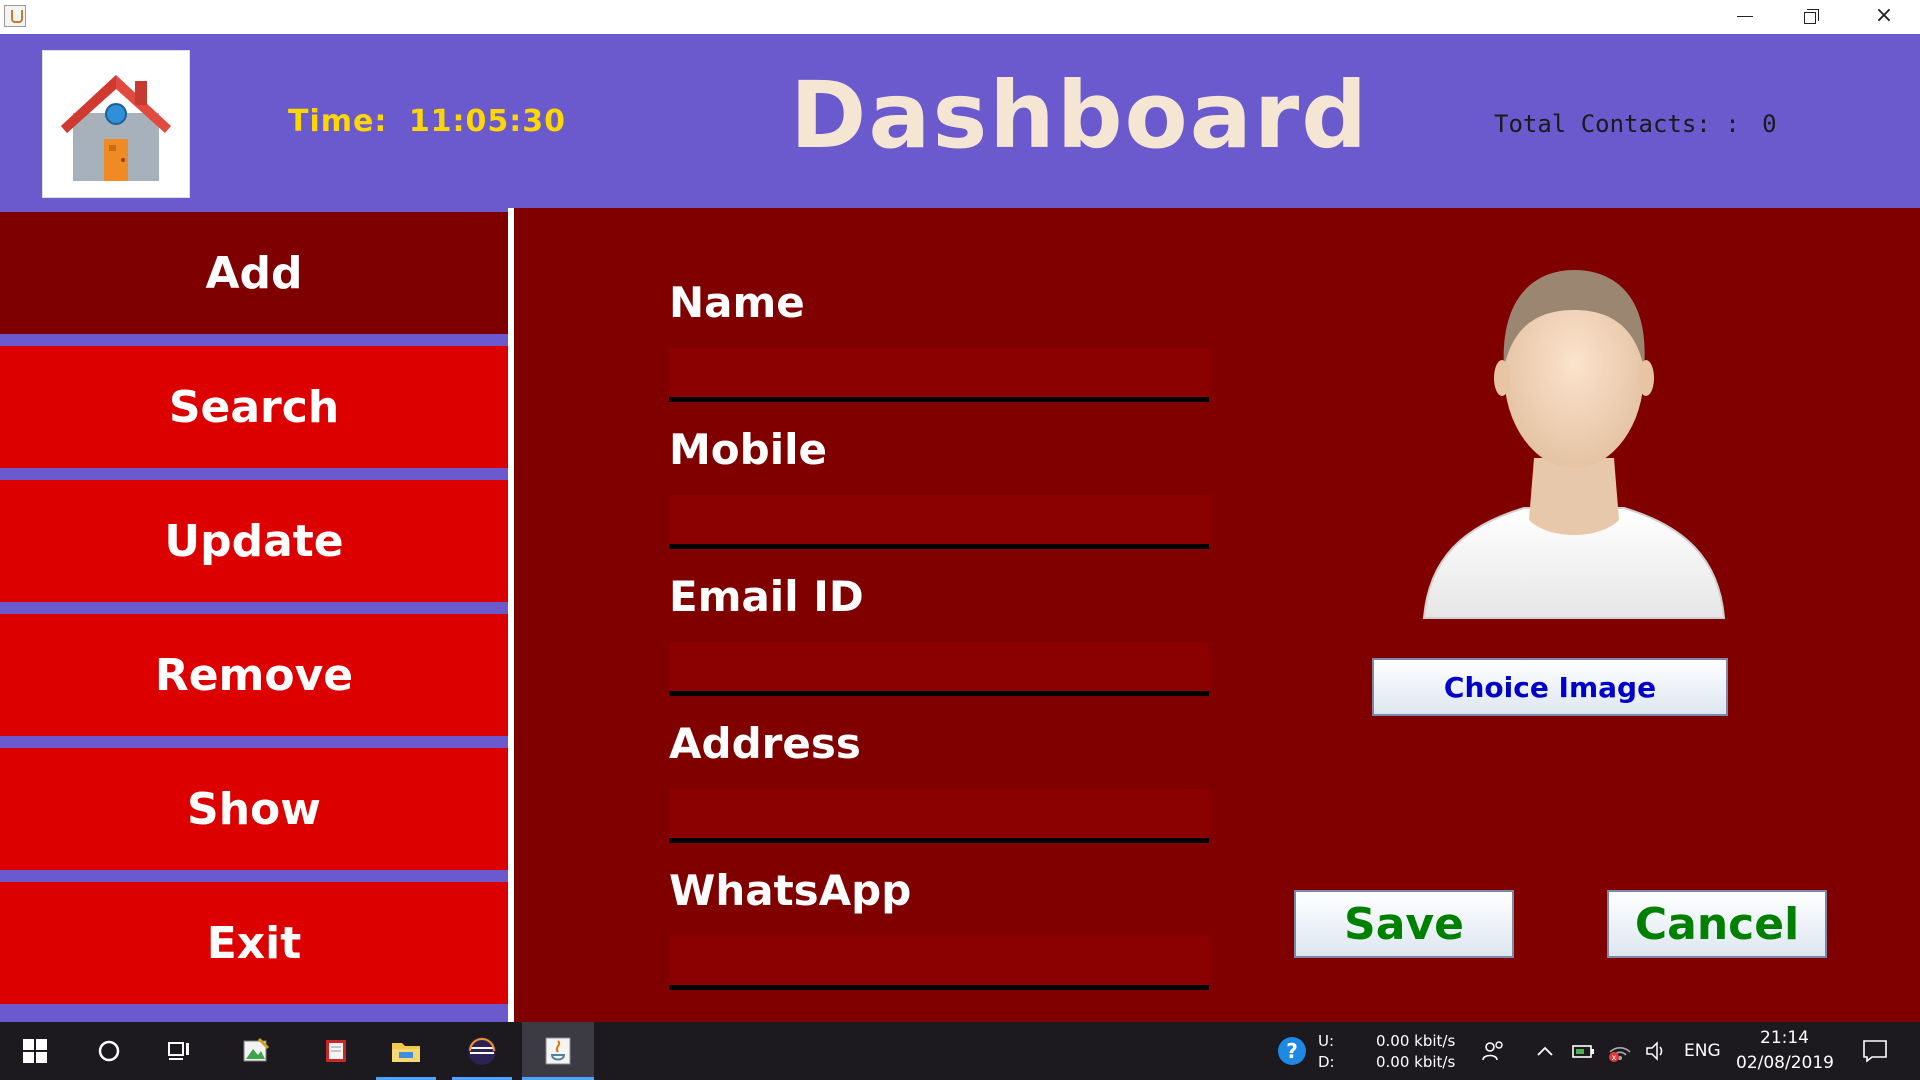 The width and height of the screenshot is (1920, 1080). I want to click on add-button: Add, so click(254, 273).